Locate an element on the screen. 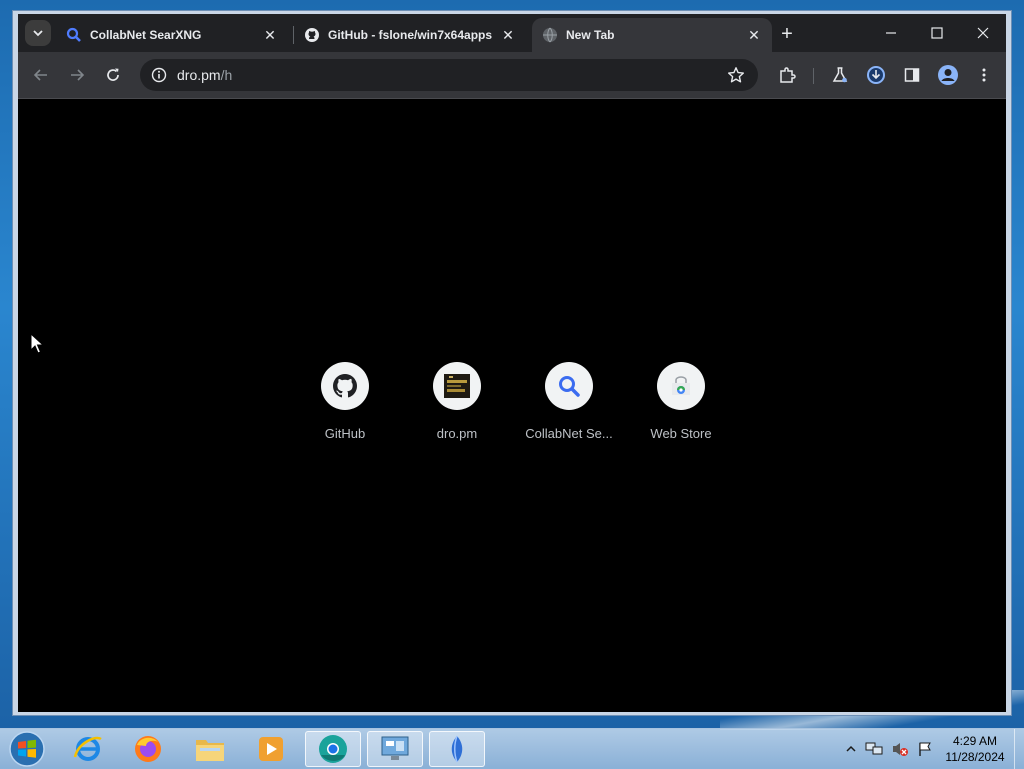  app-sail-icon is located at coordinates (457, 749).